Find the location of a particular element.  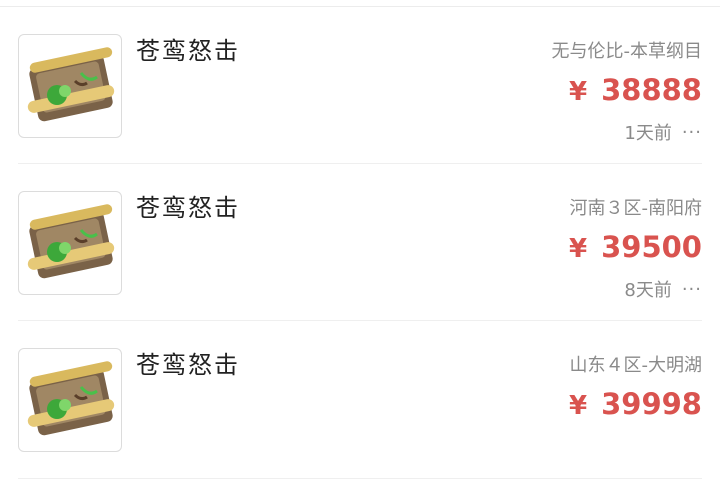

listing-meta: 8天前 ··· is located at coordinates (663, 289).